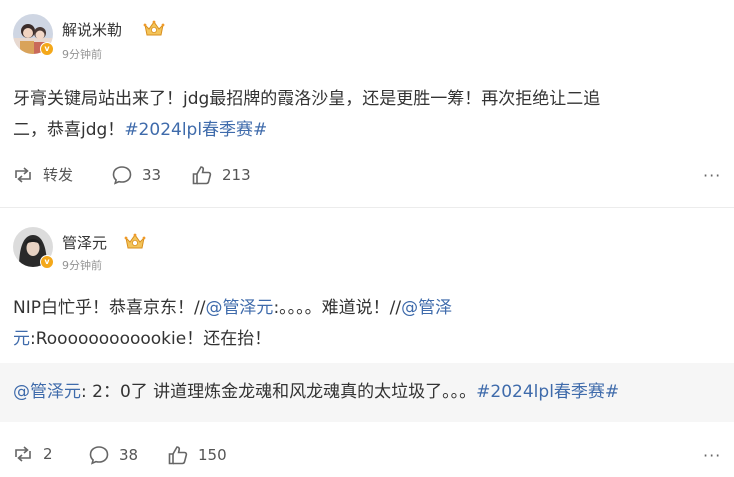  What do you see at coordinates (212, 455) in the screenshot?
I see `like-count: 150` at bounding box center [212, 455].